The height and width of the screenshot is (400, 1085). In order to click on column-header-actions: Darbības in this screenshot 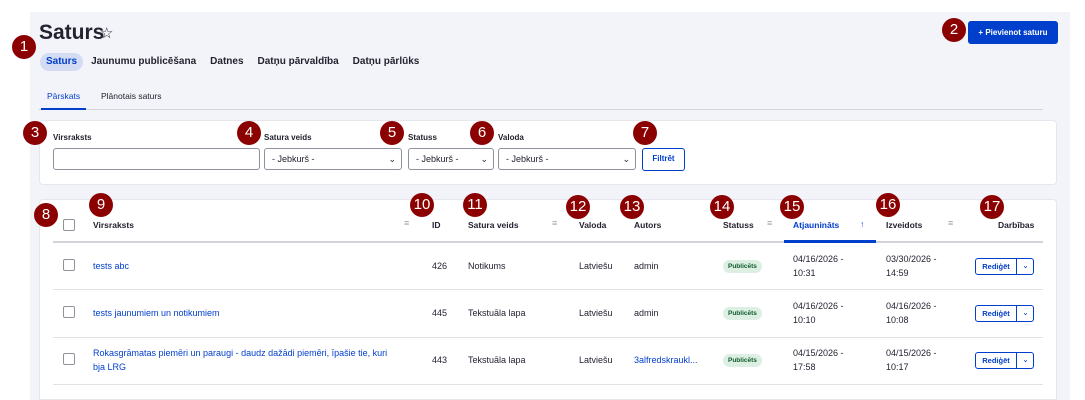, I will do `click(1016, 225)`.